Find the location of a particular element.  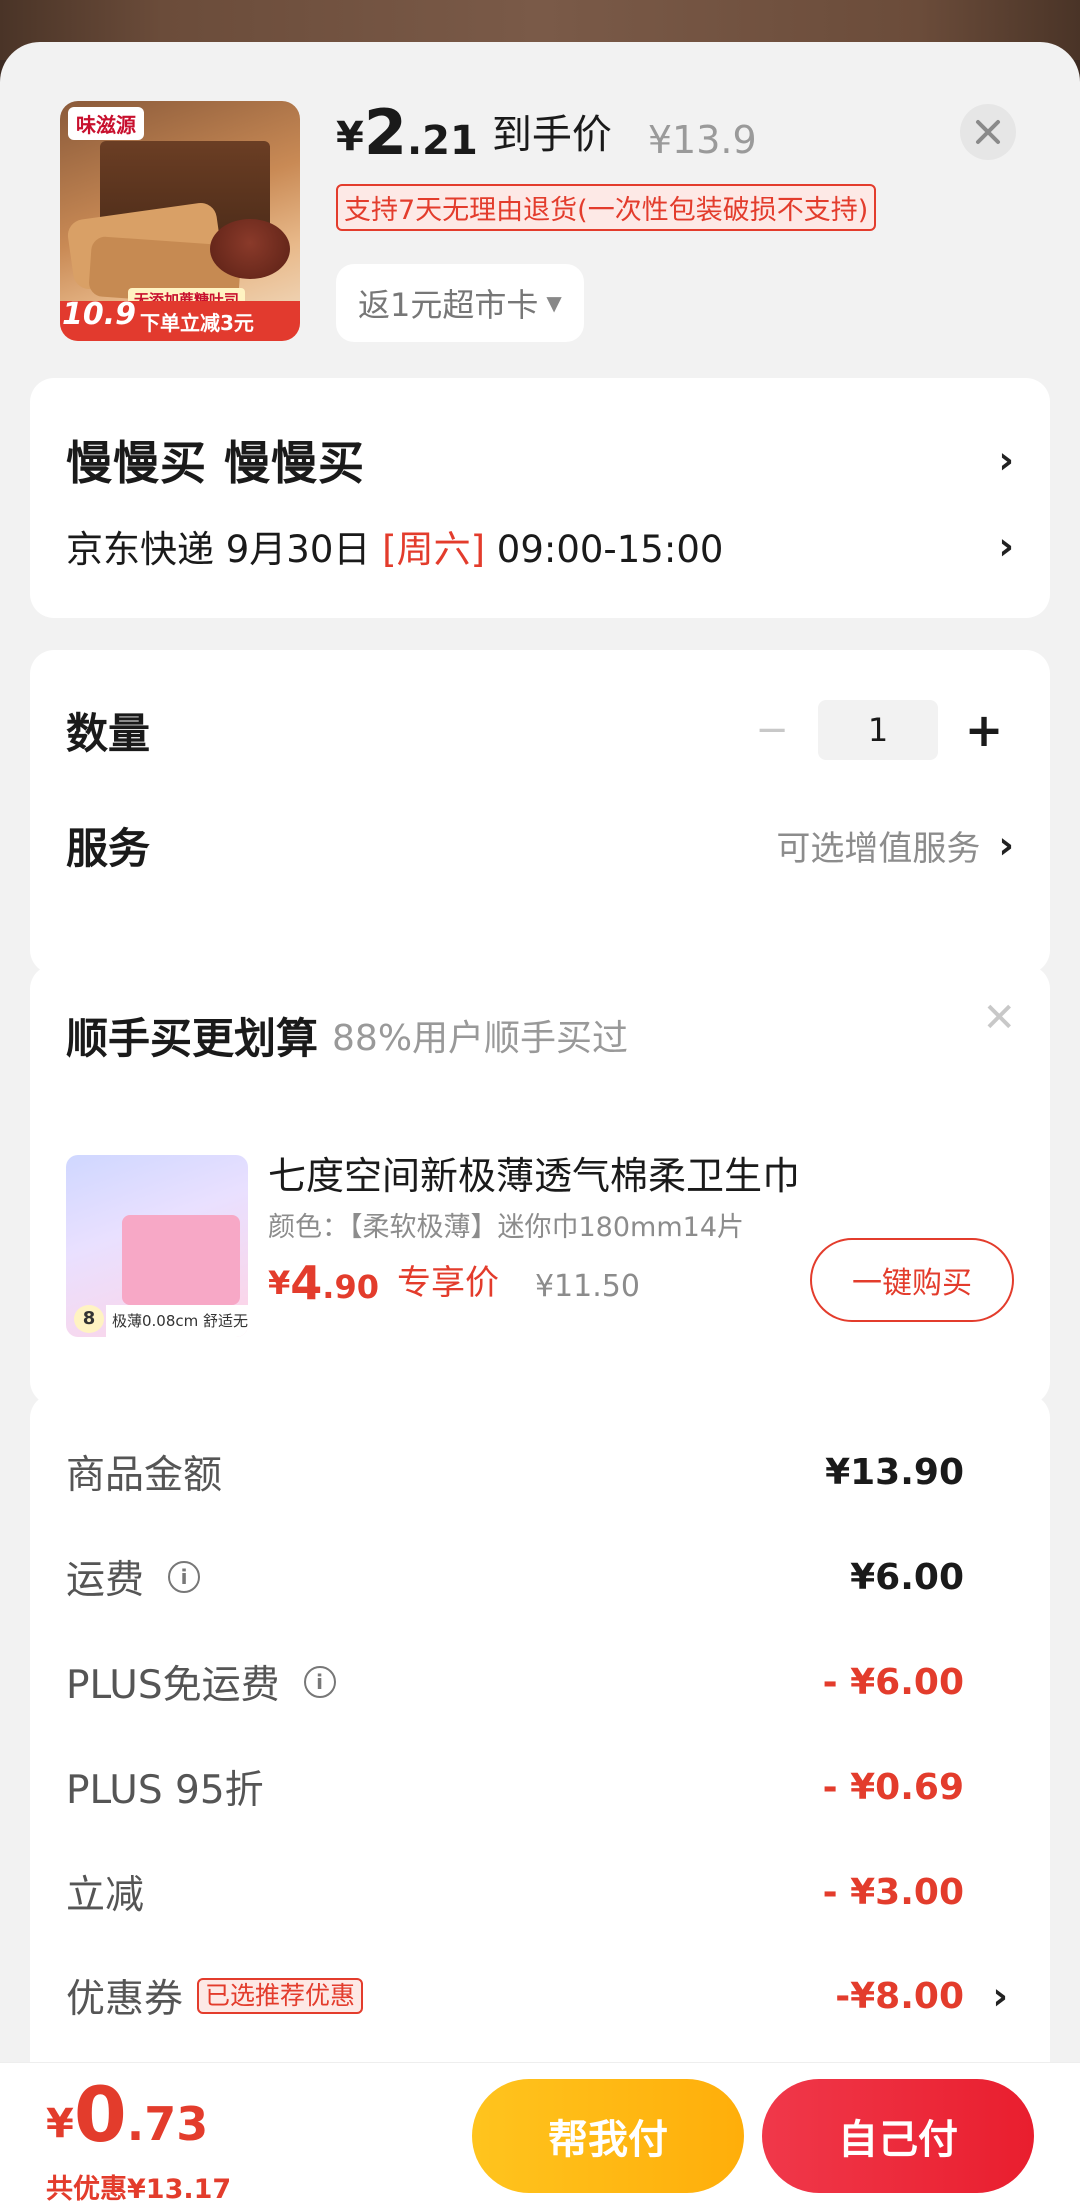

summary-row-coupon: 优惠券 已选推荐优惠 -¥8.00 › is located at coordinates (540, 1996).